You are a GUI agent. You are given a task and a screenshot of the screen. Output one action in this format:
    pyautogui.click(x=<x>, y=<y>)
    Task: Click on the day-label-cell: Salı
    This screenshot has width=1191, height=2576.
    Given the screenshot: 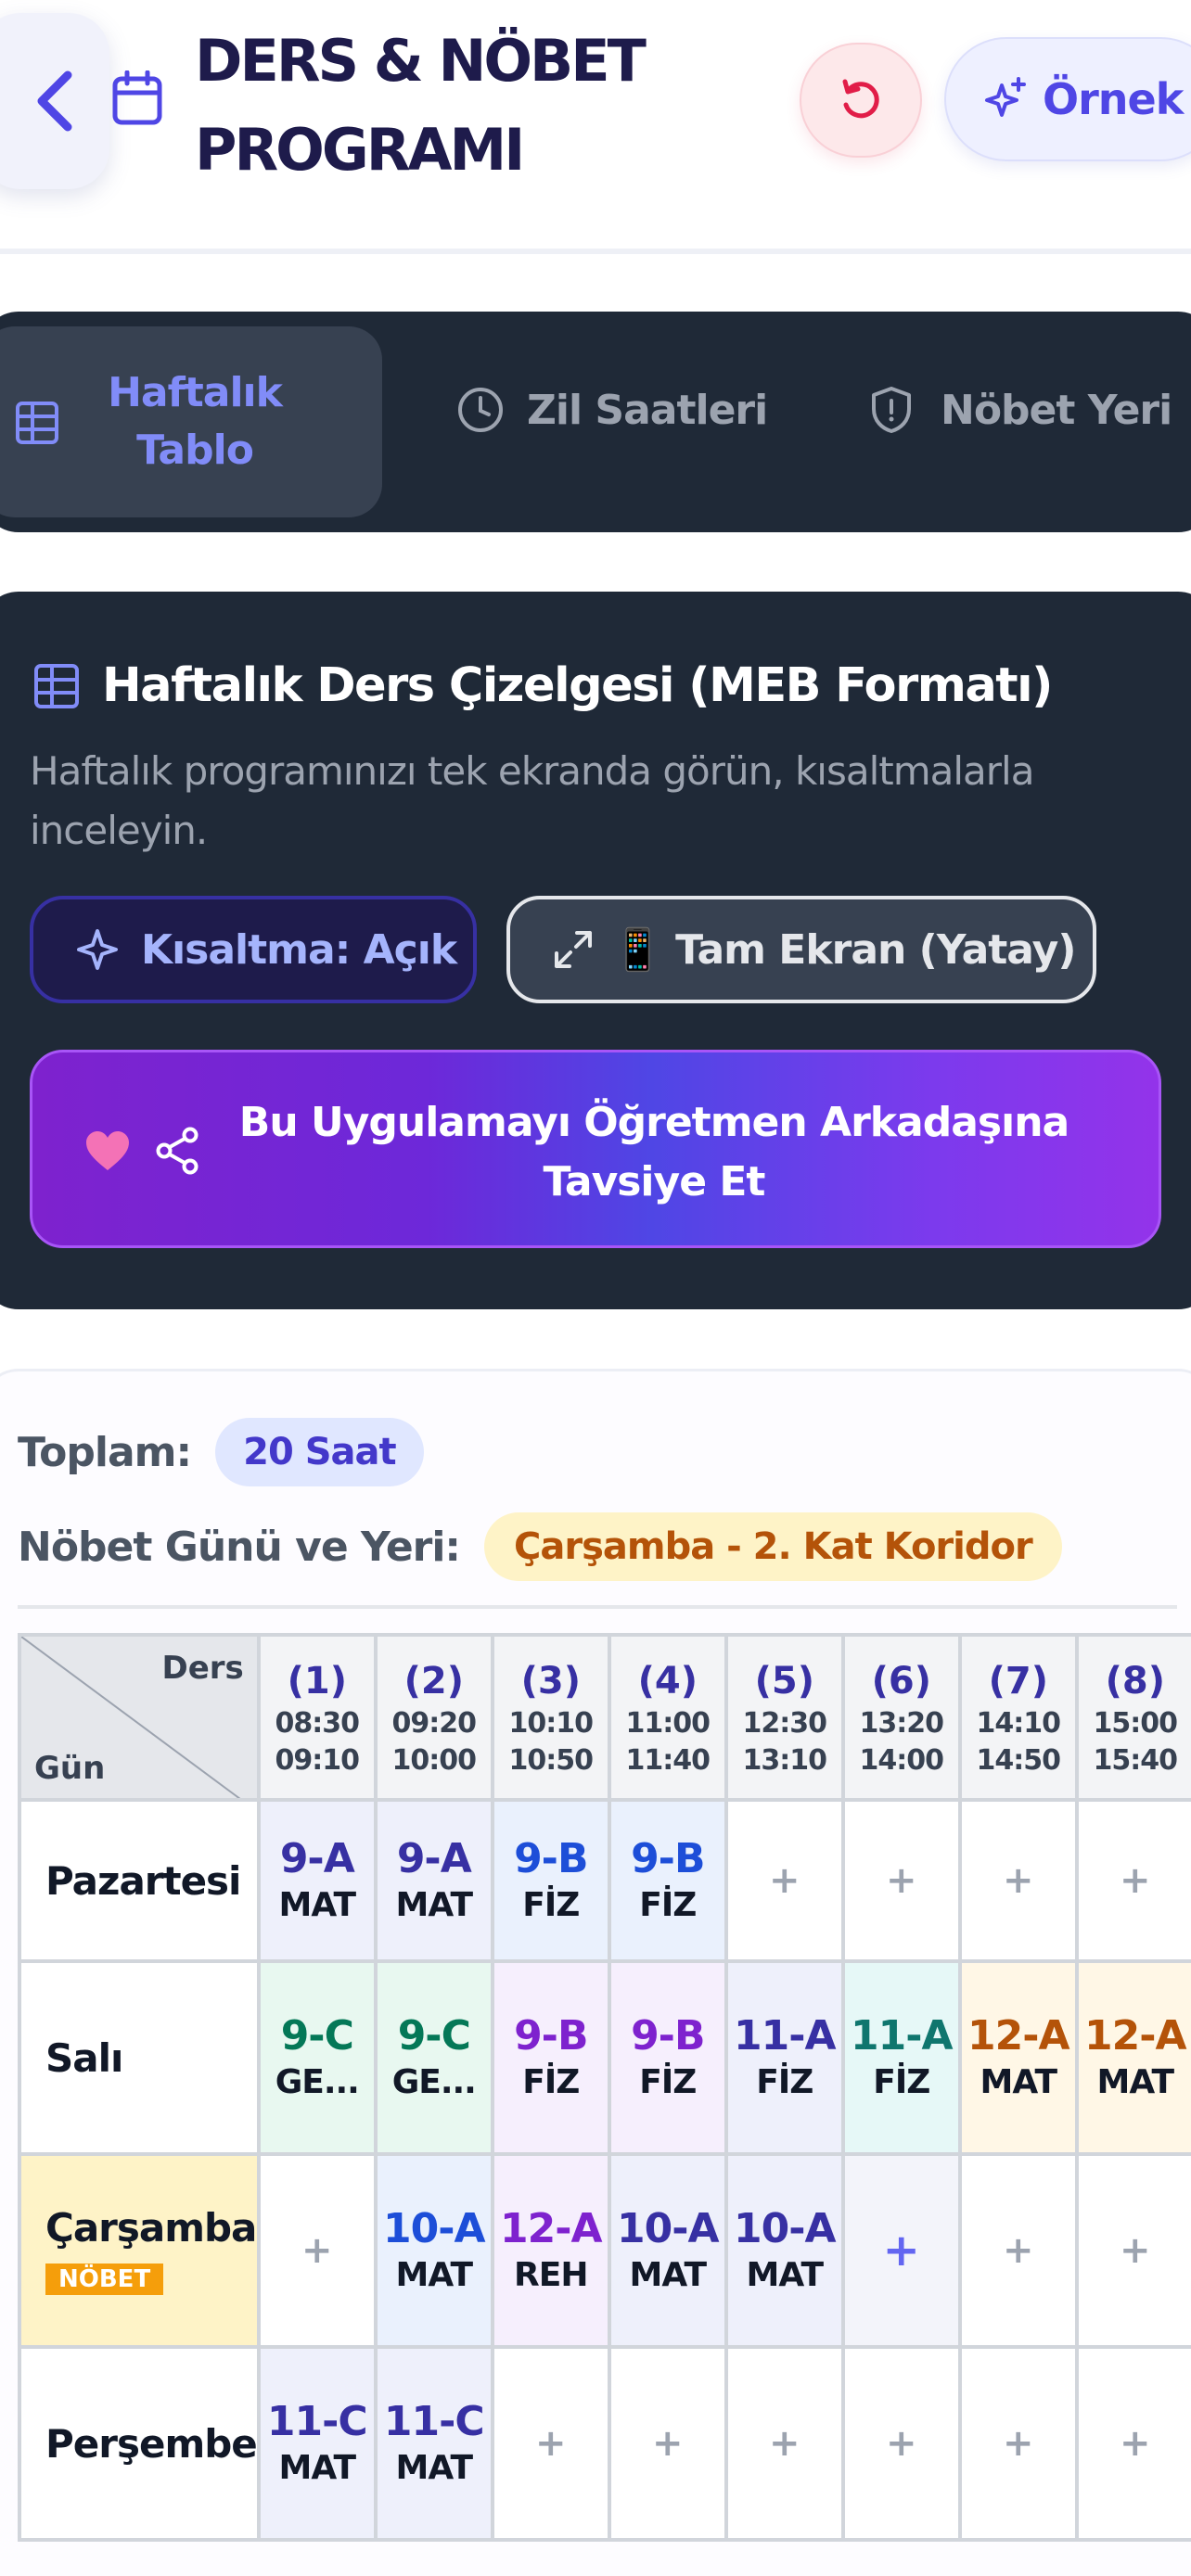 What is the action you would take?
    pyautogui.click(x=139, y=2057)
    